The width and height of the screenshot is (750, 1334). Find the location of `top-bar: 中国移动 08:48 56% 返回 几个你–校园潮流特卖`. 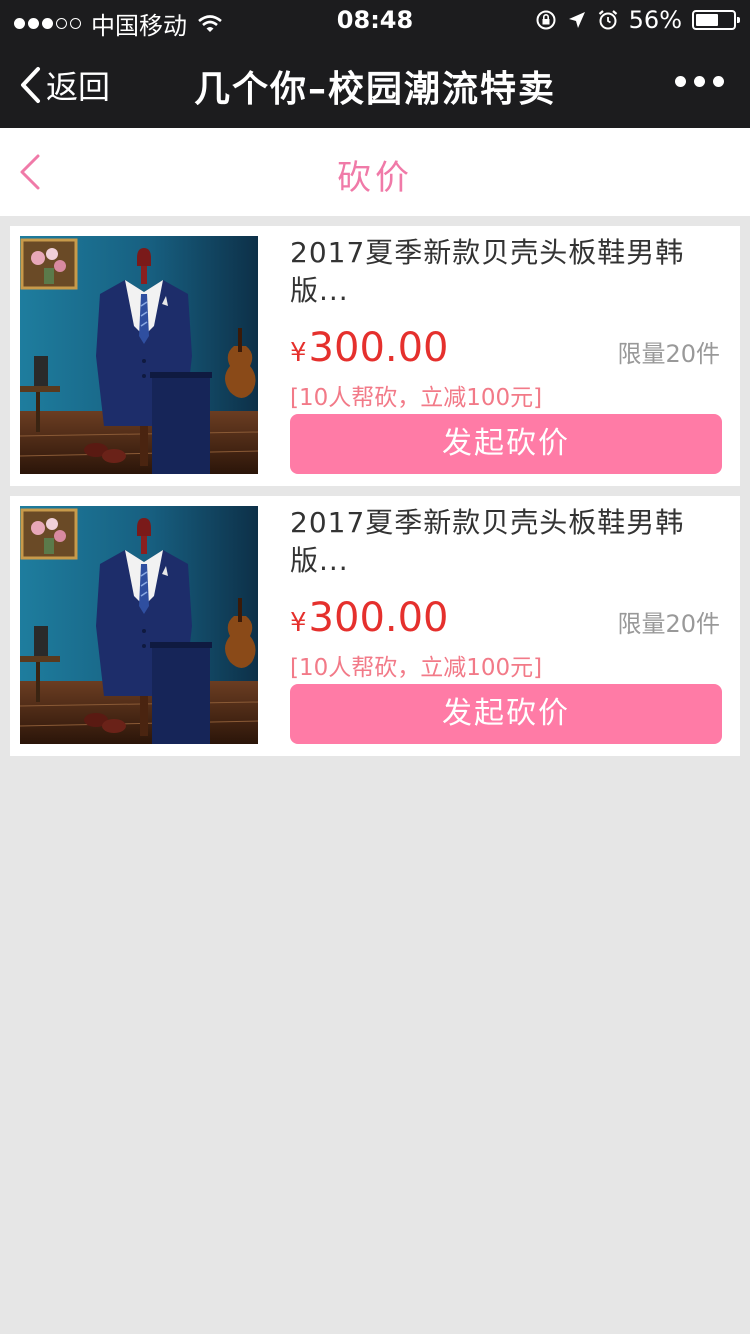

top-bar: 中国移动 08:48 56% 返回 几个你–校园潮流特卖 is located at coordinates (375, 64).